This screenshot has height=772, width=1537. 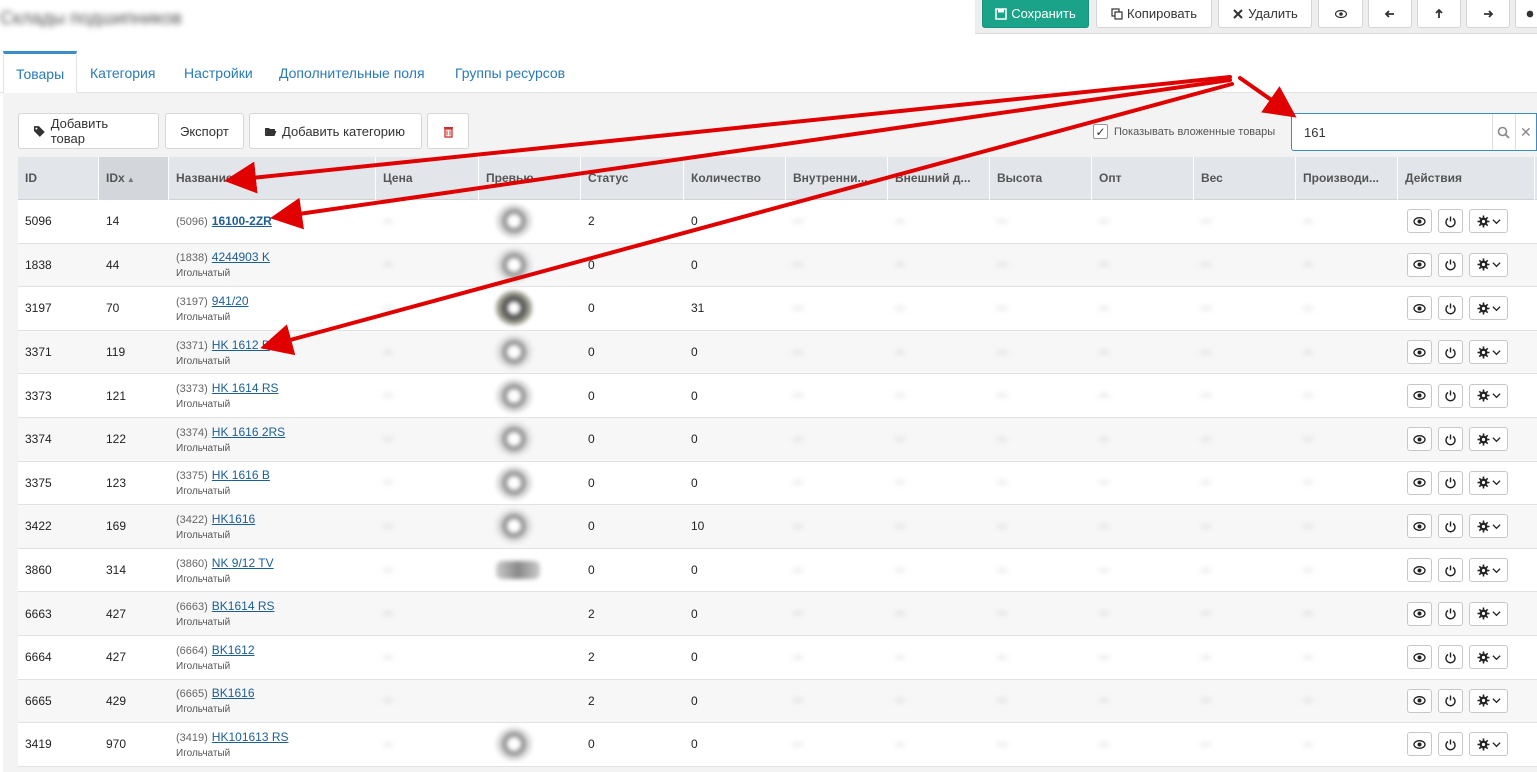 I want to click on table-row: 1838 44 (1838) 4244903 K Игольчатый — 0 0 — — — — — —, so click(x=777, y=265).